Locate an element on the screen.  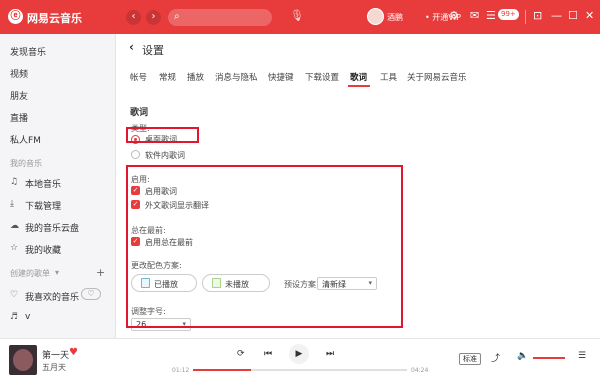
skin-icon: ☰ is located at coordinates (491, 15).